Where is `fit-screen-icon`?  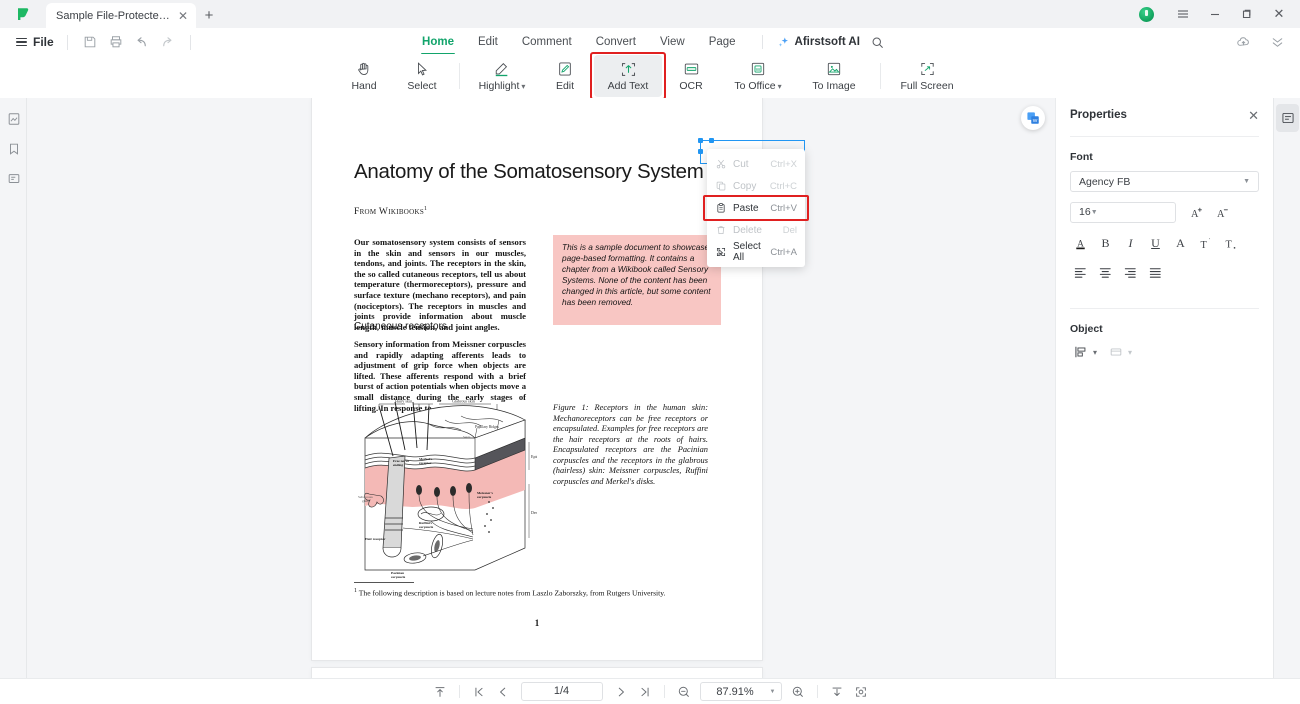 fit-screen-icon is located at coordinates (861, 692).